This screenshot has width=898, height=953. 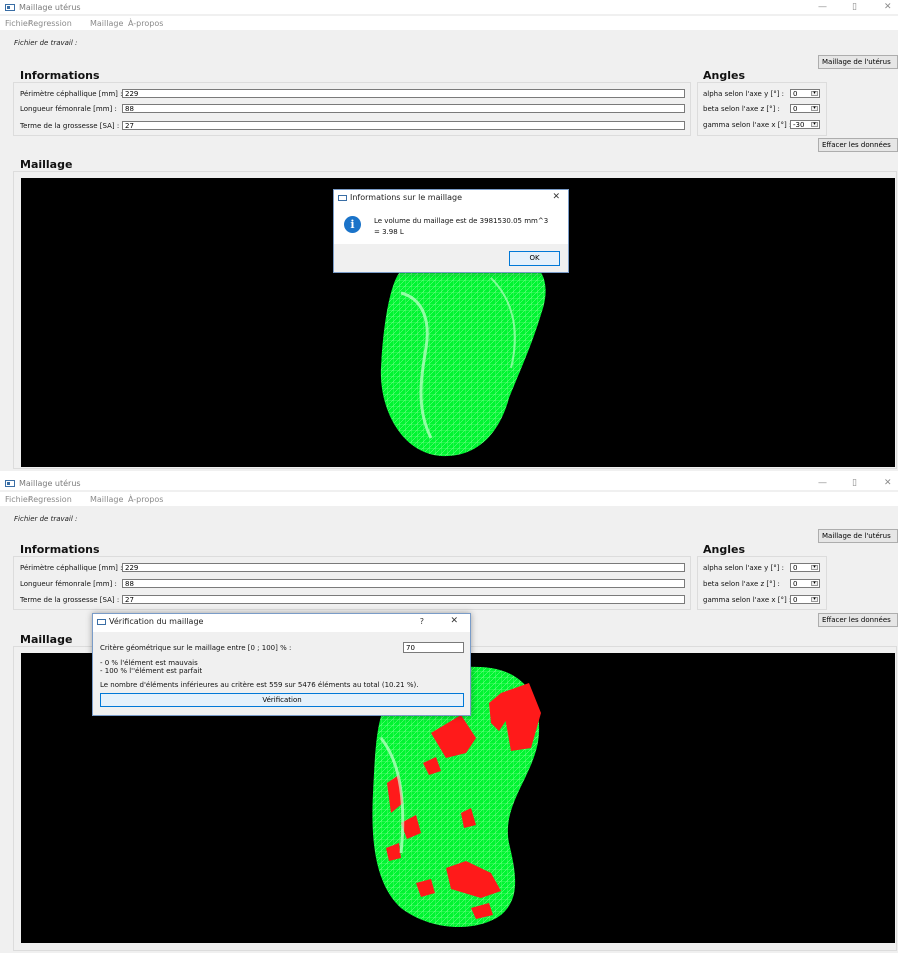 What do you see at coordinates (281, 622) in the screenshot?
I see `dialog-title-bar: Vérification du maillage ? ✕` at bounding box center [281, 622].